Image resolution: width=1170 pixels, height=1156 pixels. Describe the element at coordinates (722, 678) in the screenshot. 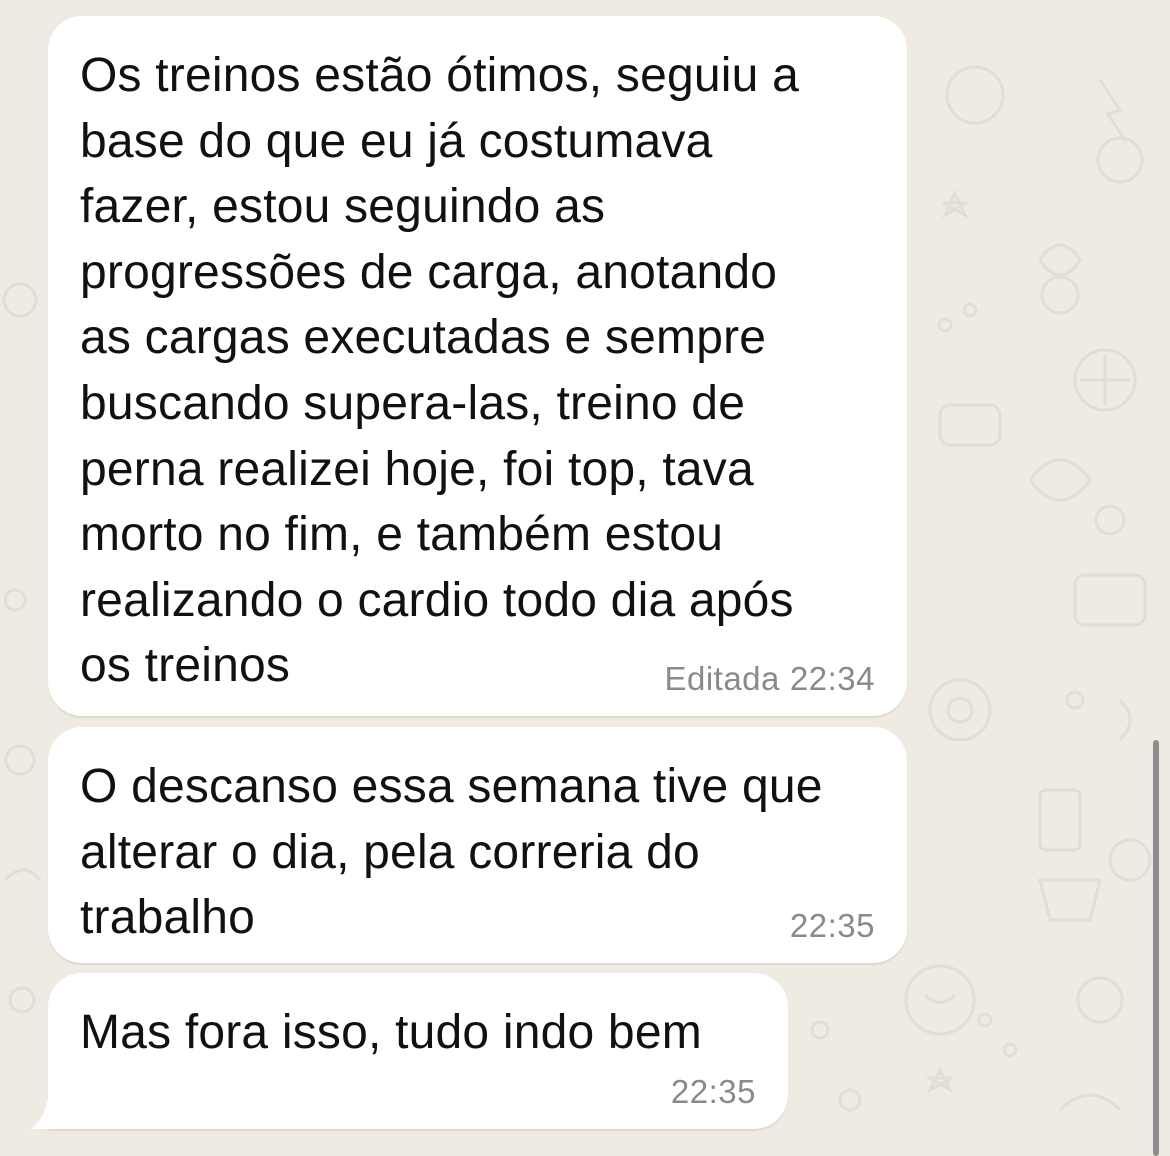

I see `edited-label: Editada` at that location.